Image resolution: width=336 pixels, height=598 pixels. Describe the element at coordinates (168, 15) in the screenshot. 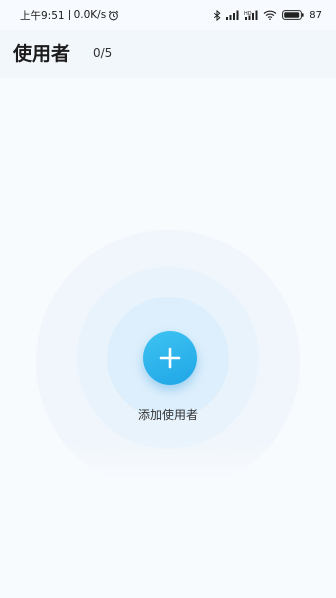

I see `status-bar: 上午9:51 0.0K/s HD 87` at that location.